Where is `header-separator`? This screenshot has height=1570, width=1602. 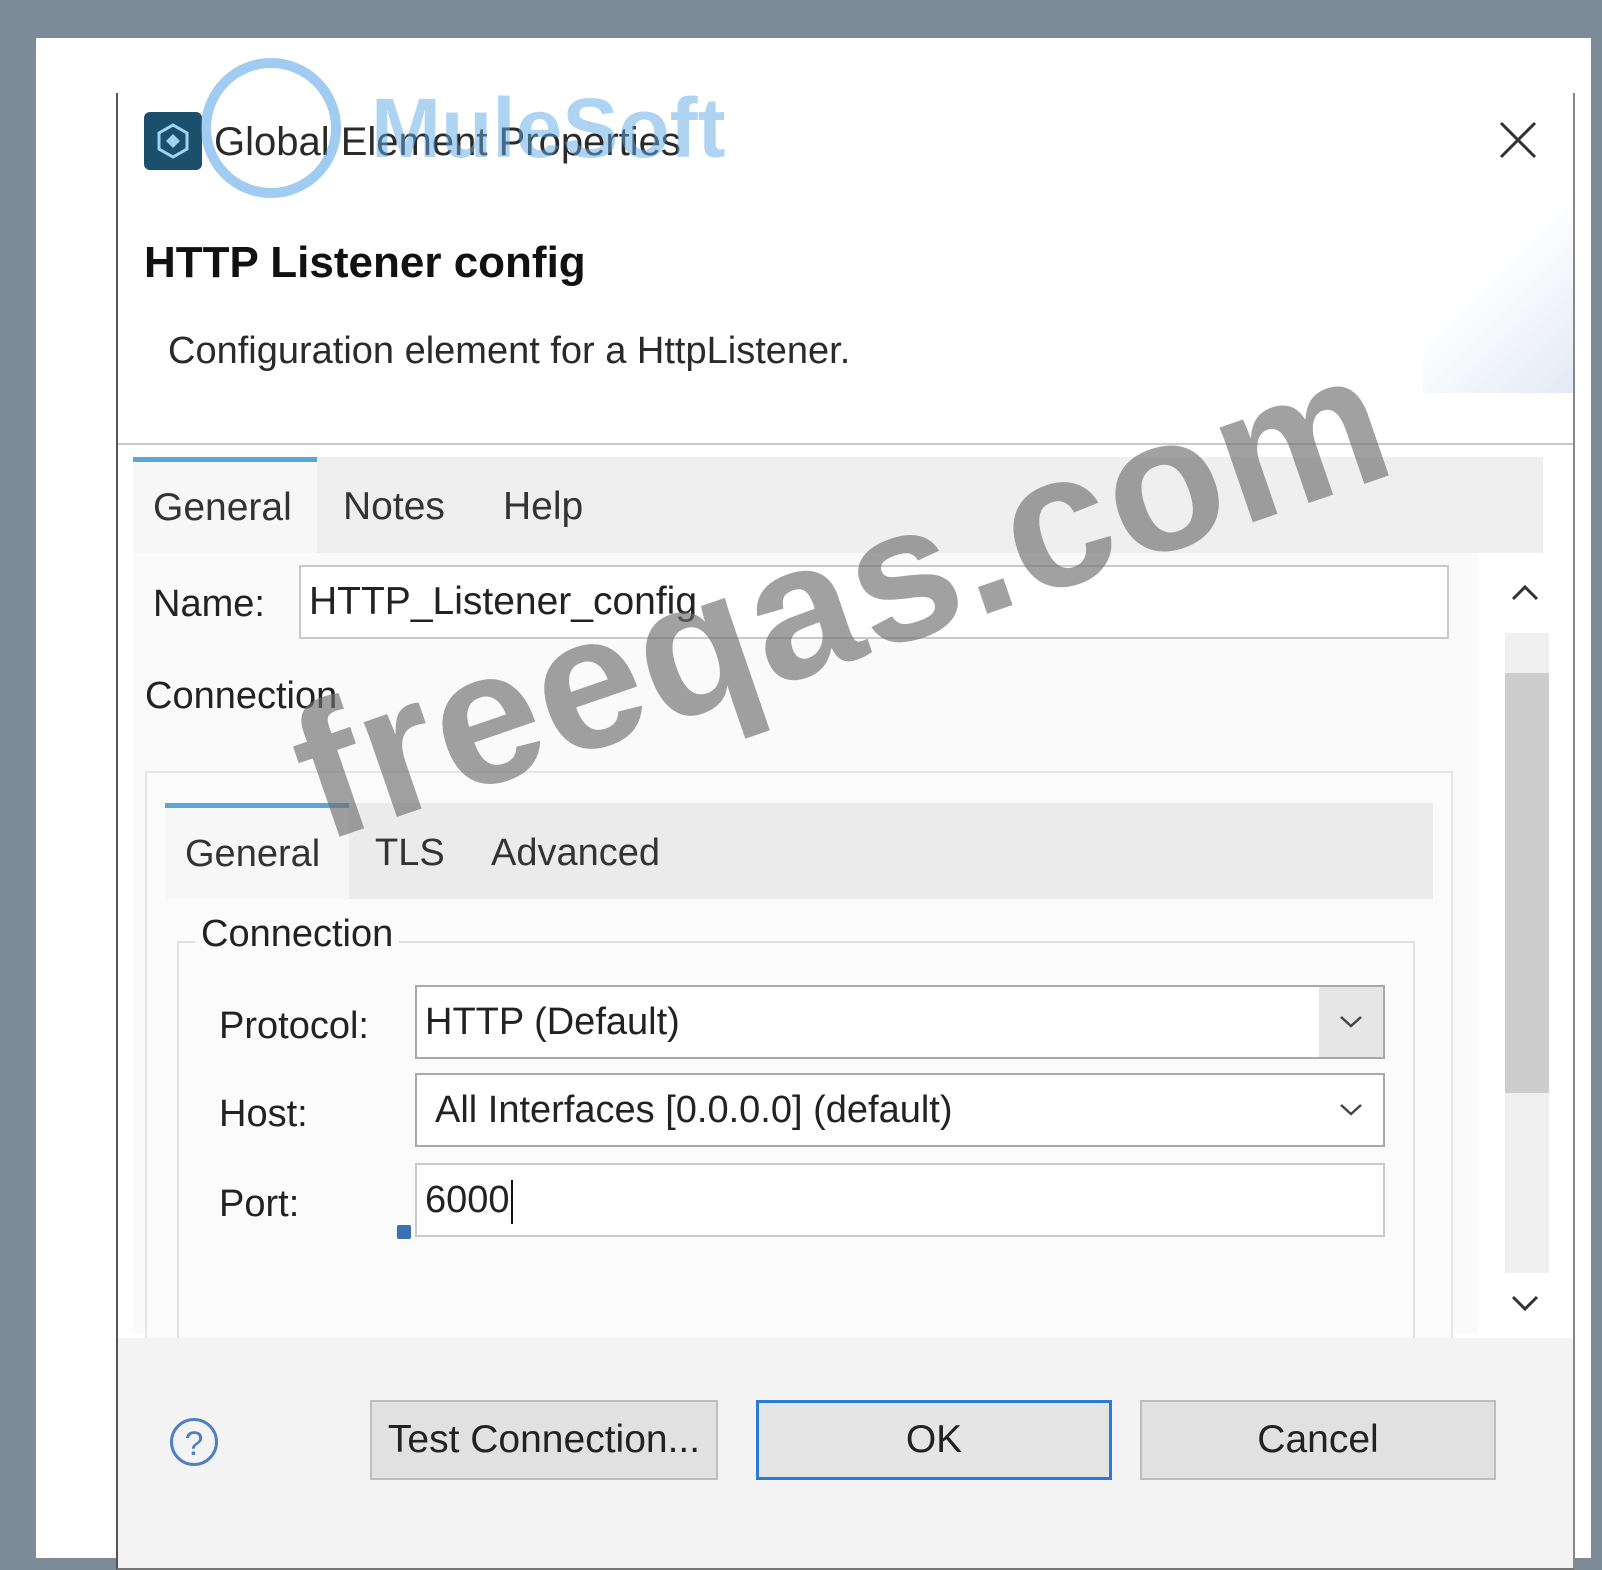 header-separator is located at coordinates (845, 444).